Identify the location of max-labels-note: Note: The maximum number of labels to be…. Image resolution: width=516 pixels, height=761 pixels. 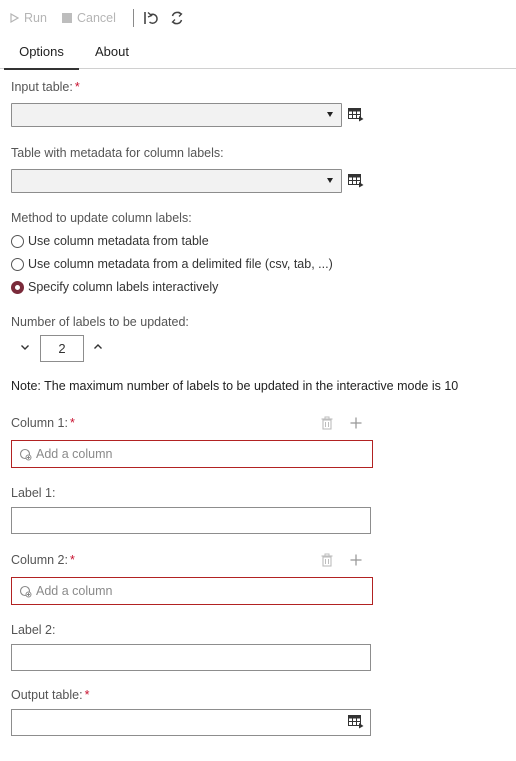
(235, 386).